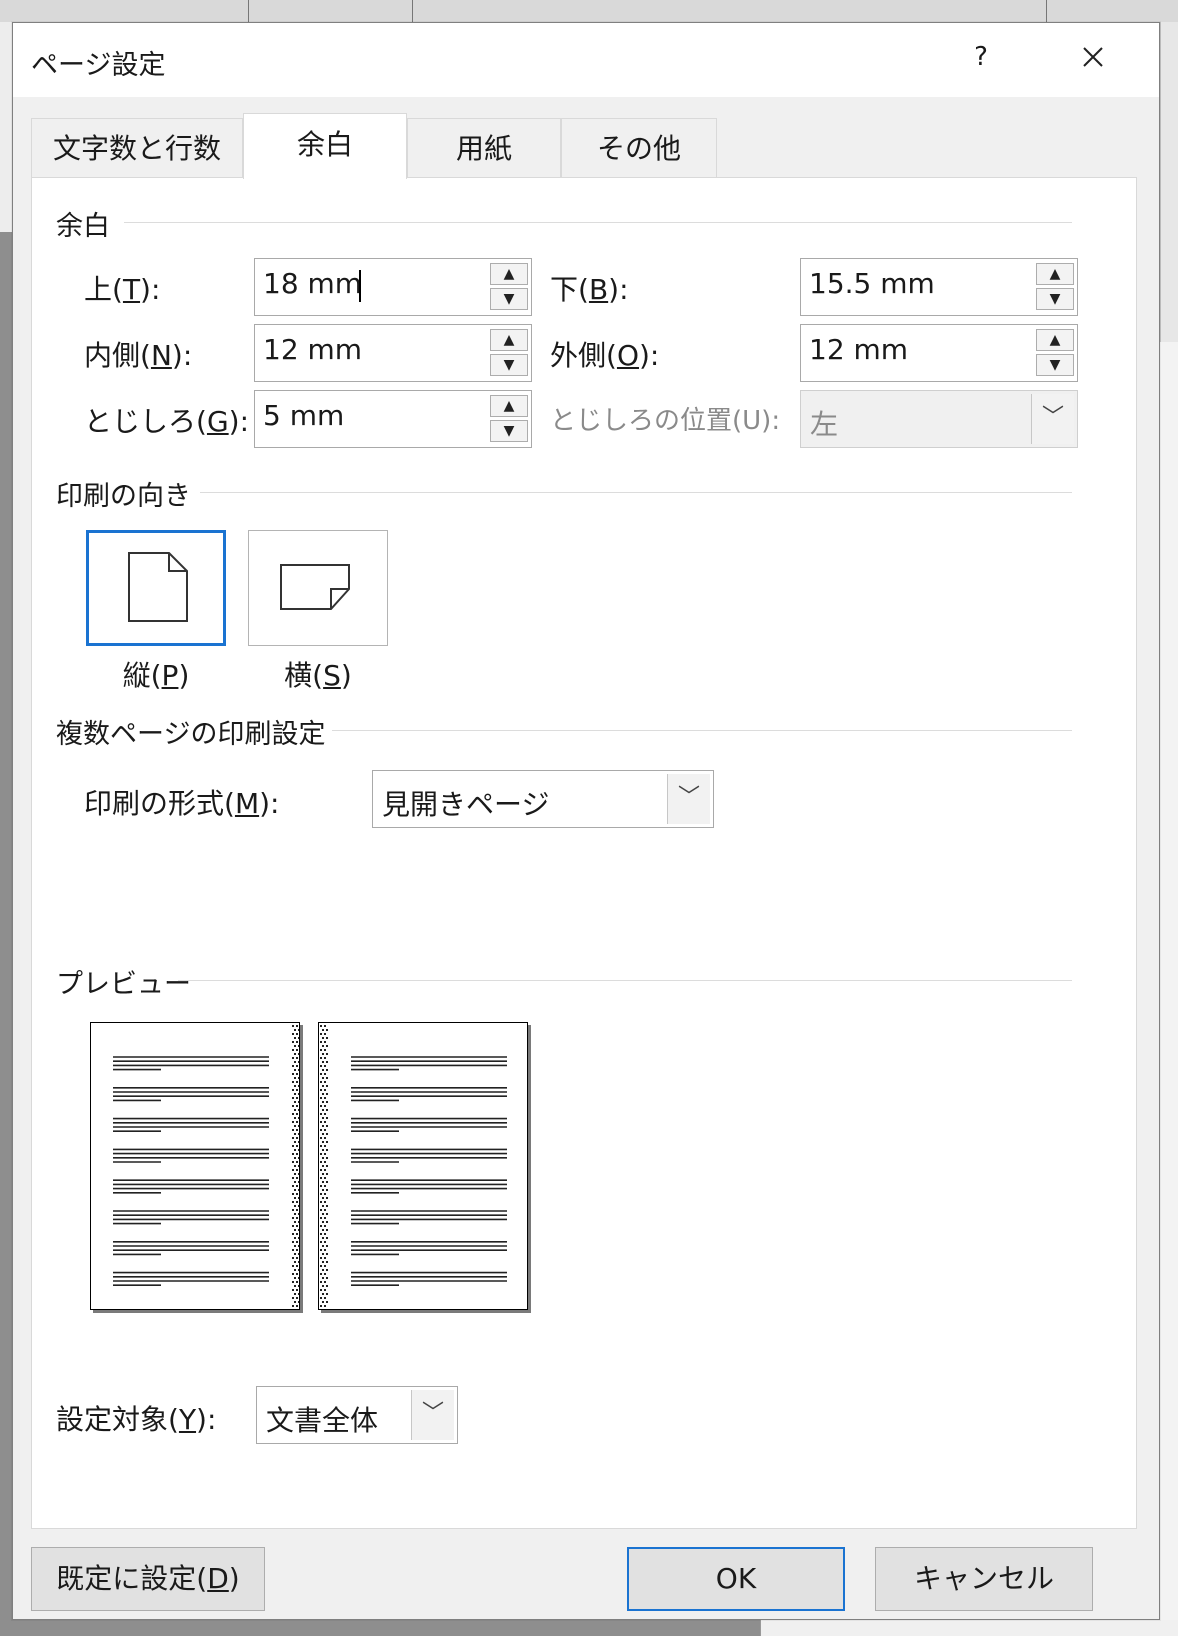 The image size is (1178, 1636). Describe the element at coordinates (858, 349) in the screenshot. I see `outside-margin-input: 12 mm` at that location.